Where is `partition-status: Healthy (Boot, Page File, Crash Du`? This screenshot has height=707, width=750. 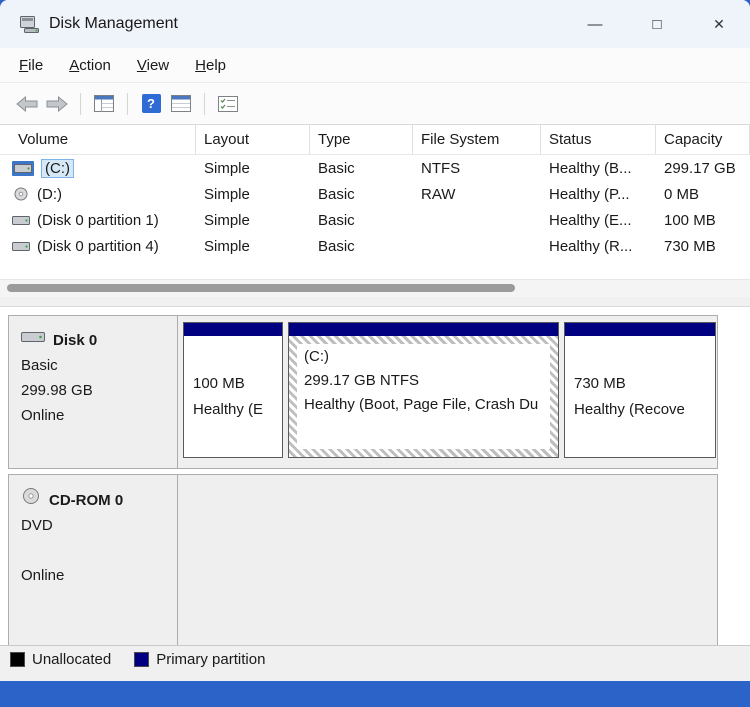
partition-status: Healthy (Boot, Page File, Crash Du is located at coordinates (421, 404).